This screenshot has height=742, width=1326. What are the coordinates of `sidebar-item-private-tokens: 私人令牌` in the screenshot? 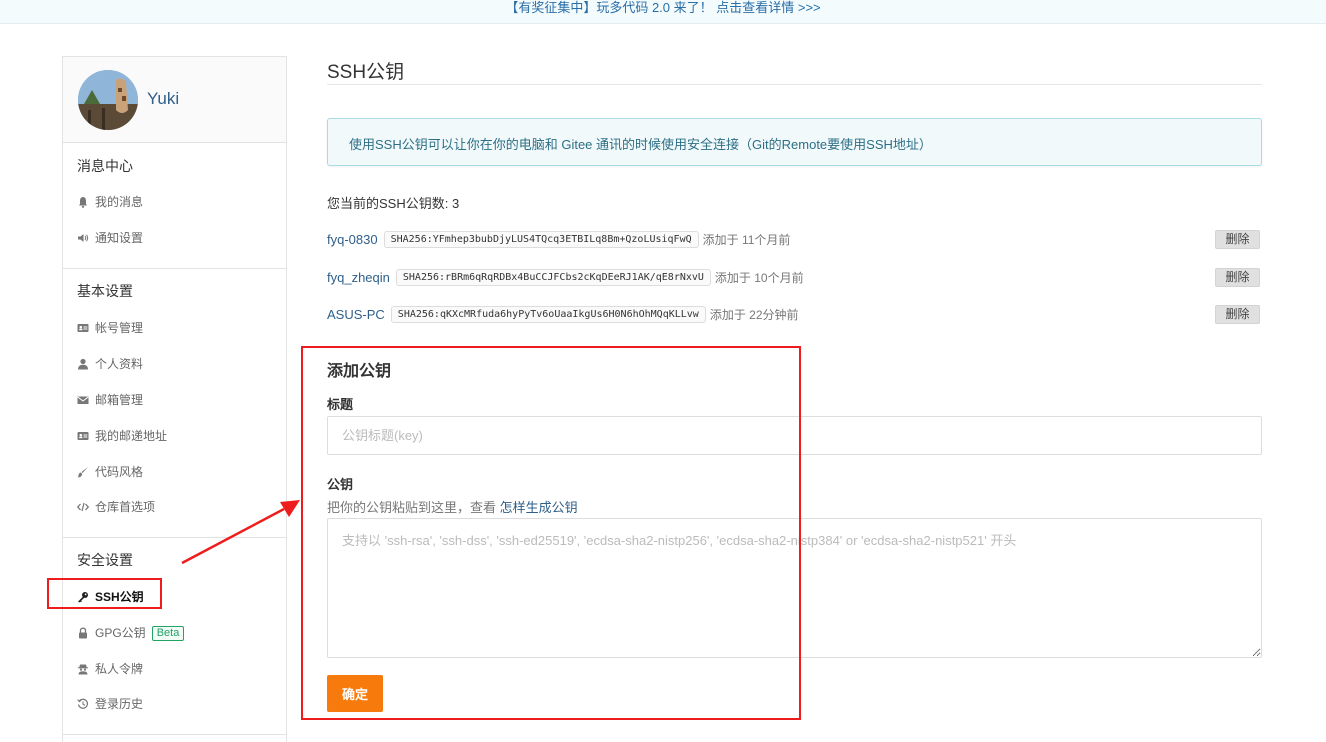 It's located at (110, 669).